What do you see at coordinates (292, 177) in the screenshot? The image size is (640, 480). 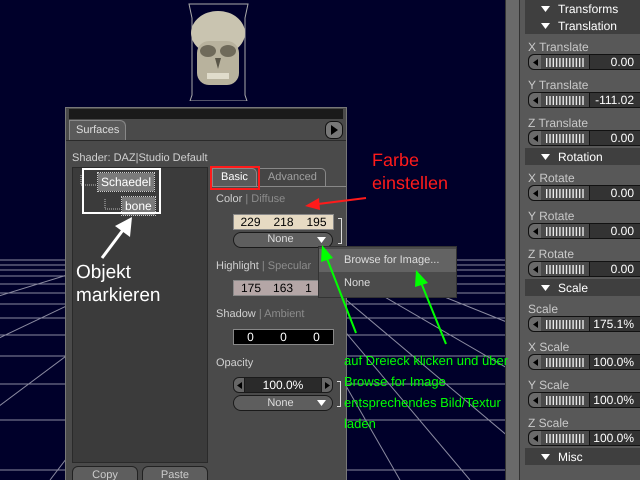 I see `shader-tab: Advanced` at bounding box center [292, 177].